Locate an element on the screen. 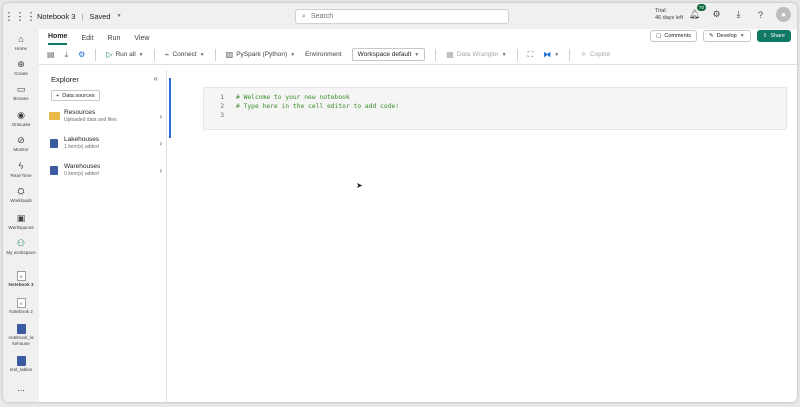 The height and width of the screenshot is (407, 800). plus-circle-icon: ⊕ is located at coordinates (21, 64).